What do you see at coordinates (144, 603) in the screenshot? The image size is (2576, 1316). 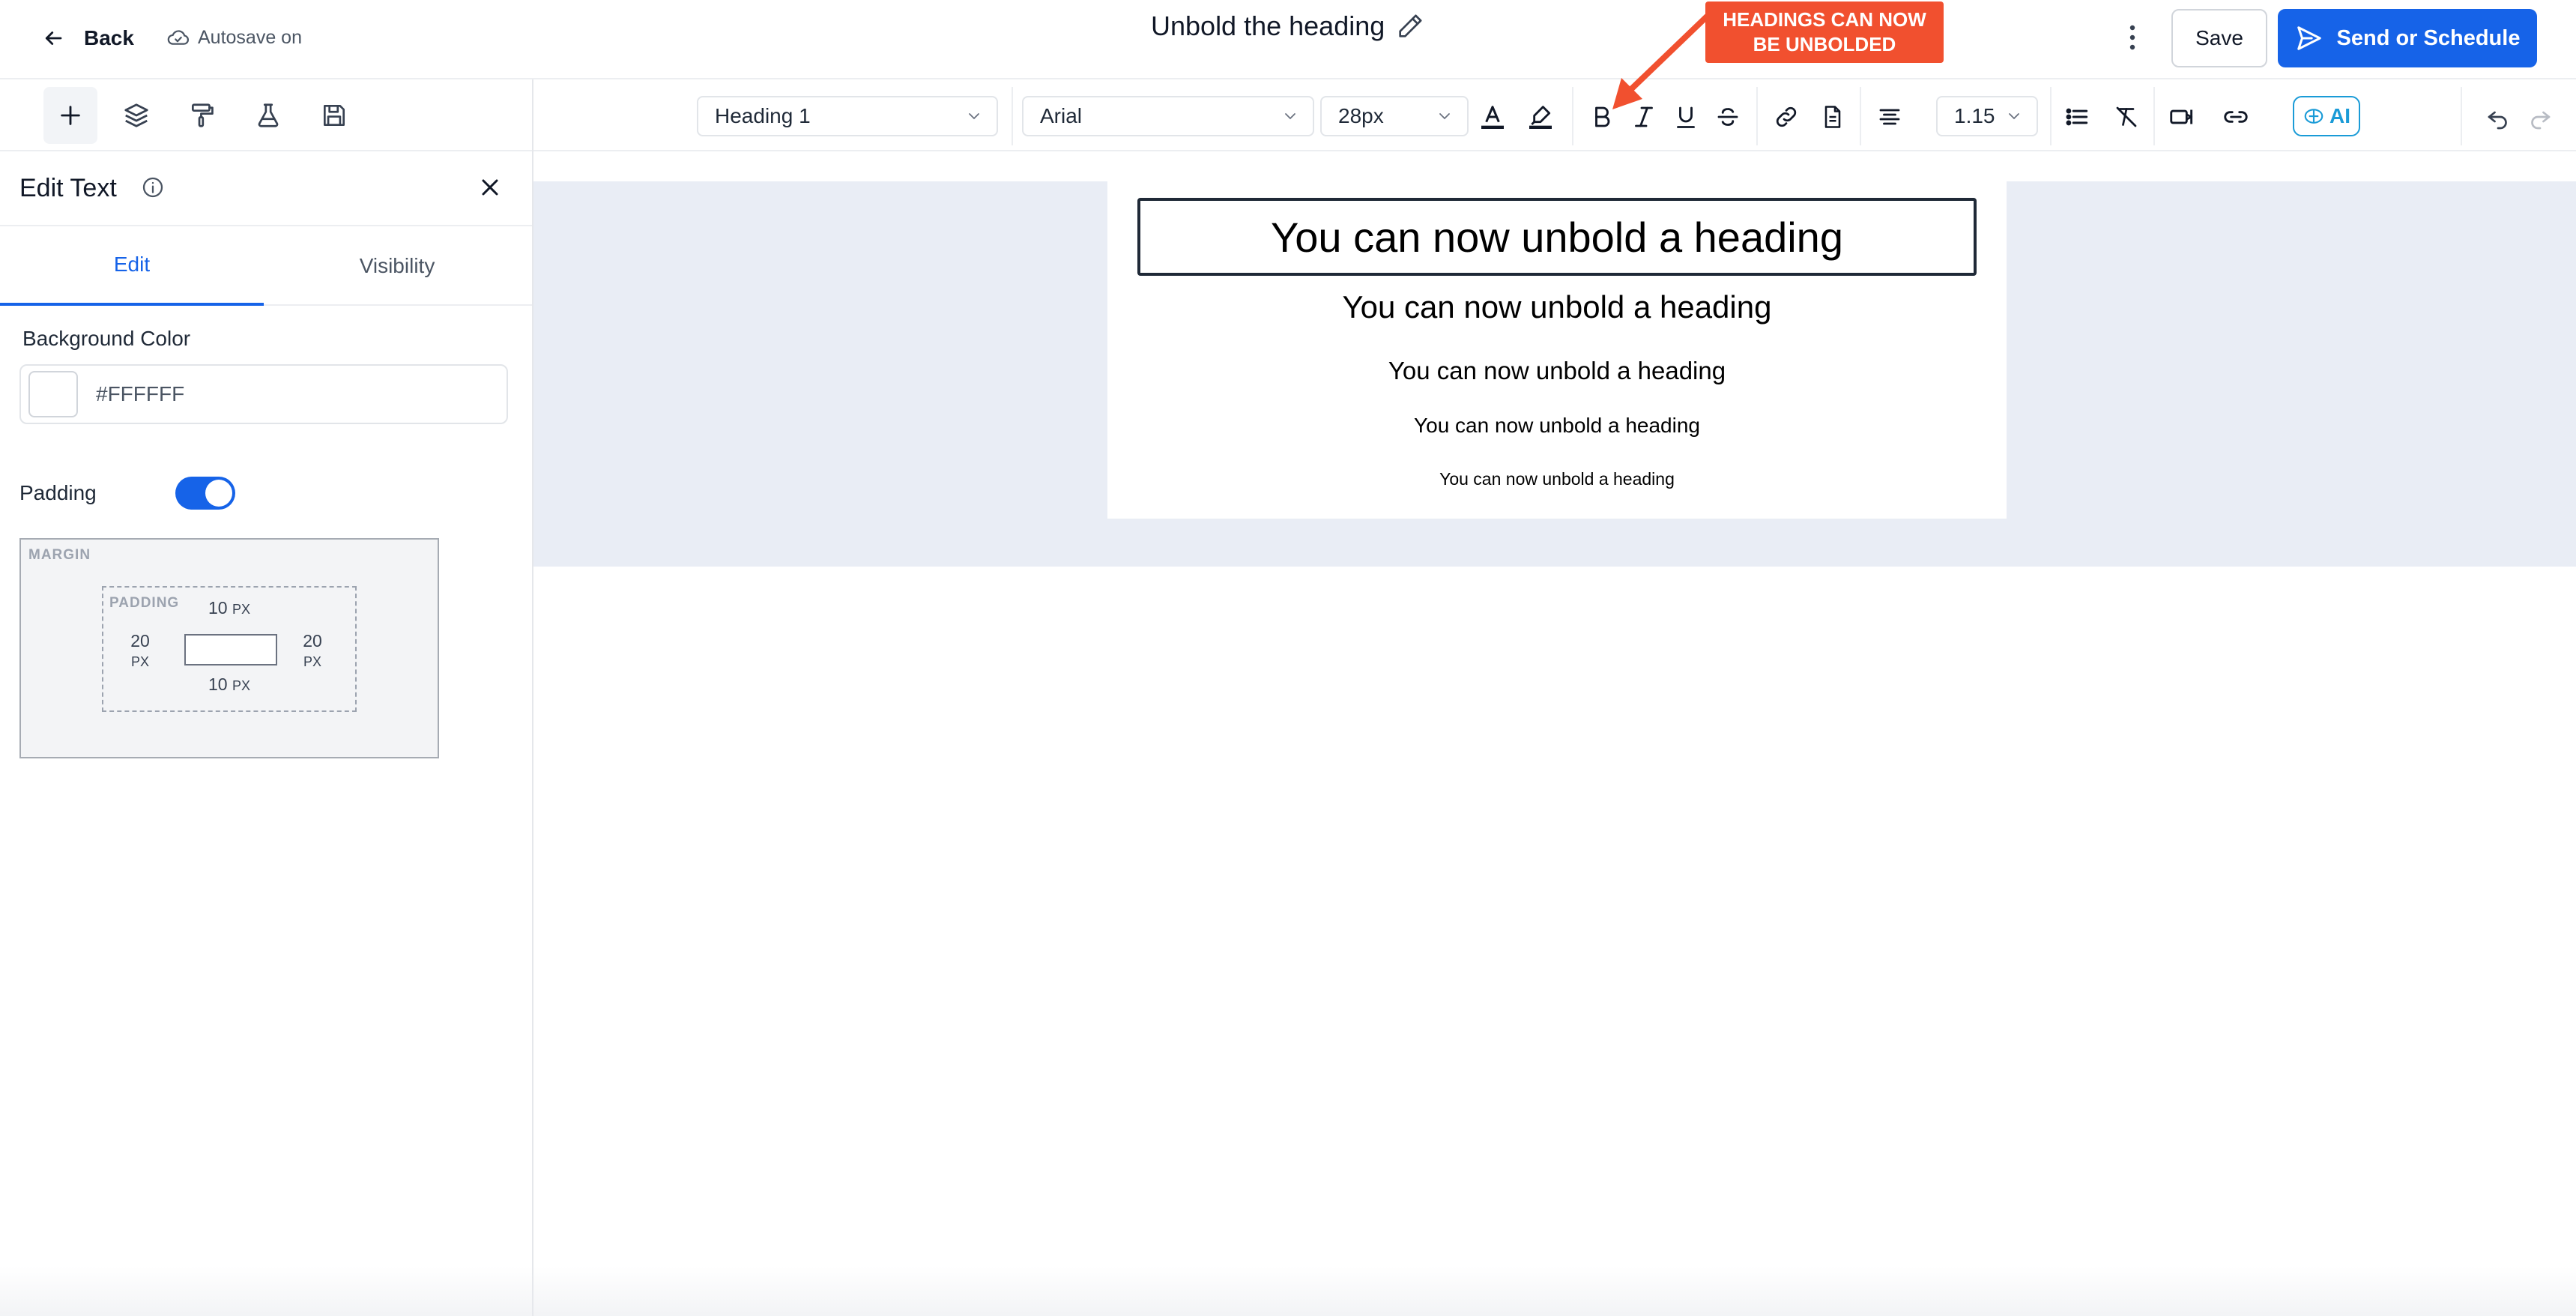 I see `padding-box-label: PADDING` at bounding box center [144, 603].